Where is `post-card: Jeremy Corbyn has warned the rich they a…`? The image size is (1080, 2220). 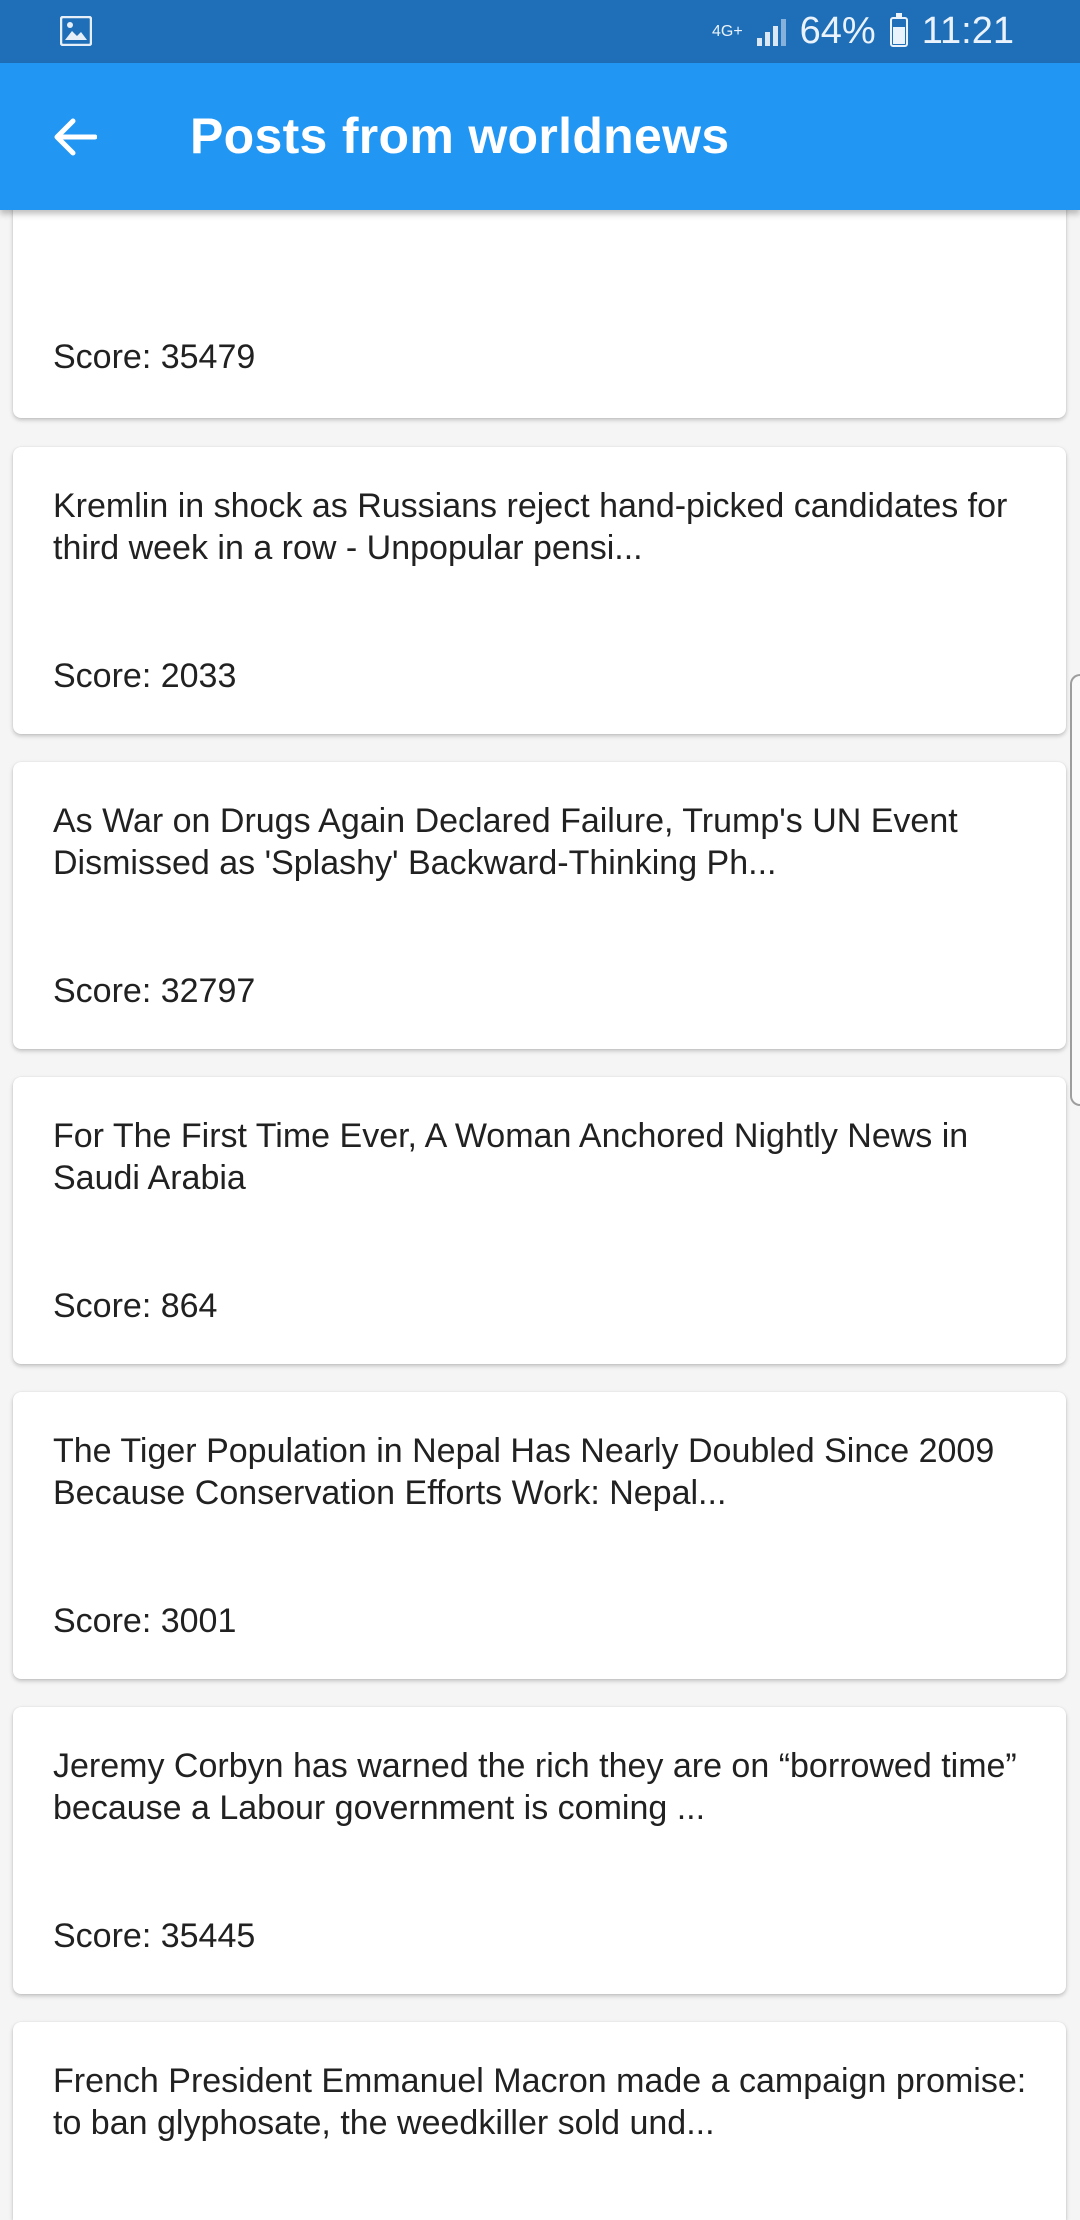
post-card: Jeremy Corbyn has warned the rich they a… is located at coordinates (539, 1850).